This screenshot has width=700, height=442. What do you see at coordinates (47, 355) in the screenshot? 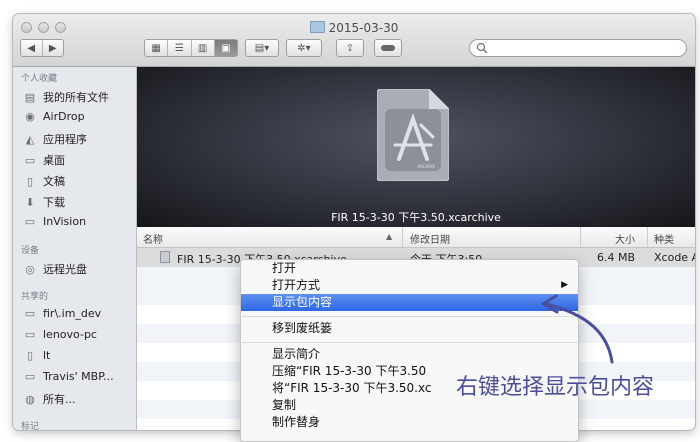
I see `sidebar-item-label: lt` at bounding box center [47, 355].